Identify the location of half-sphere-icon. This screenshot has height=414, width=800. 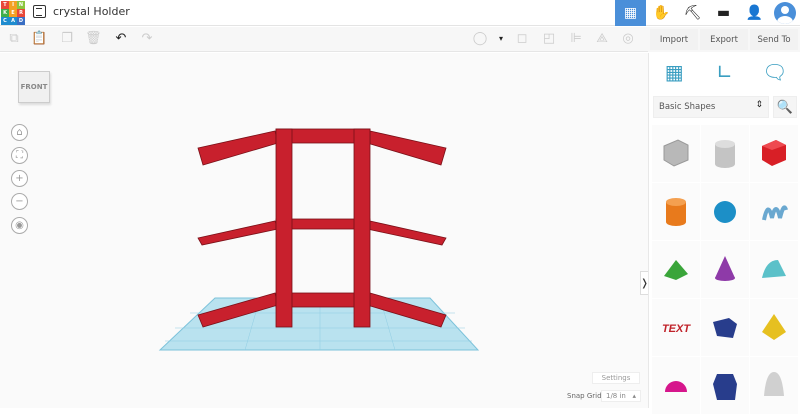
(676, 386).